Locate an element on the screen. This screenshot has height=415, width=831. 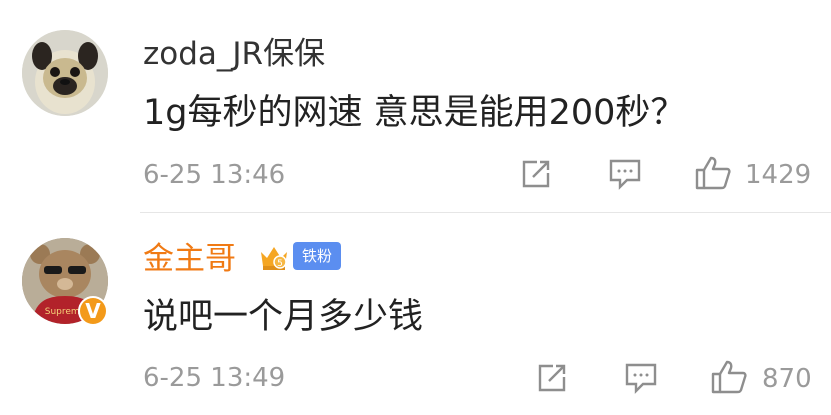
verified-badge: V is located at coordinates (93, 311).